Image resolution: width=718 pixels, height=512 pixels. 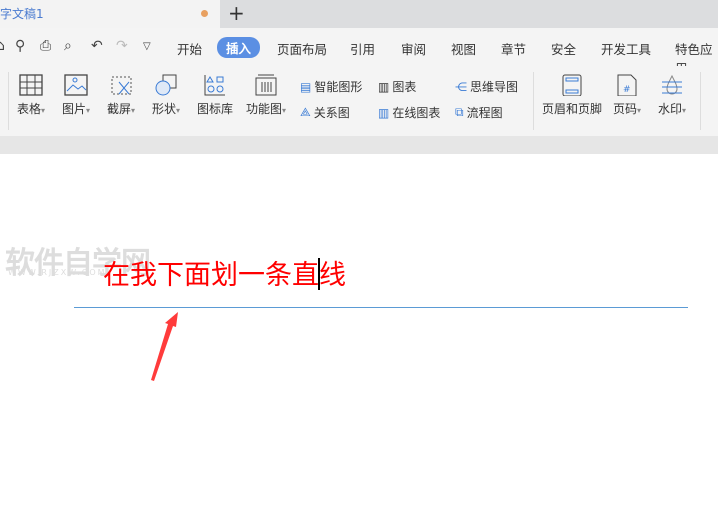 I want to click on ruler-area, so click(x=359, y=145).